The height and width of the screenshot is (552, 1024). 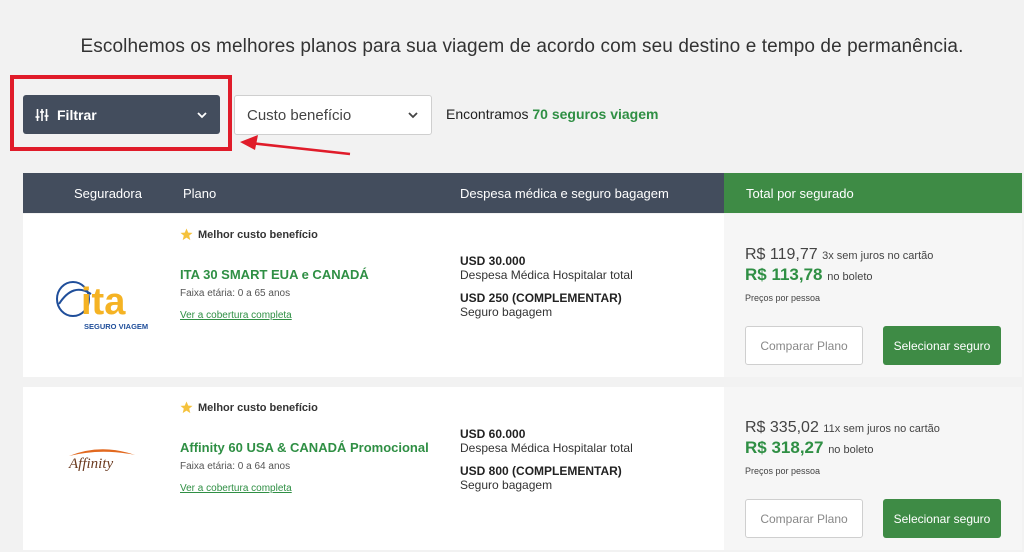 What do you see at coordinates (42, 114) in the screenshot?
I see `sliders-icon` at bounding box center [42, 114].